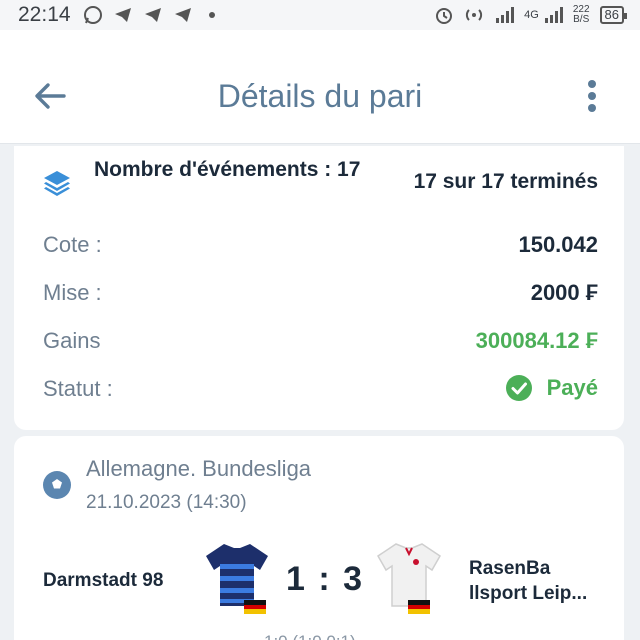 The image size is (640, 640). I want to click on partial-score: 1:0 (1:0,0:1), so click(310, 636).